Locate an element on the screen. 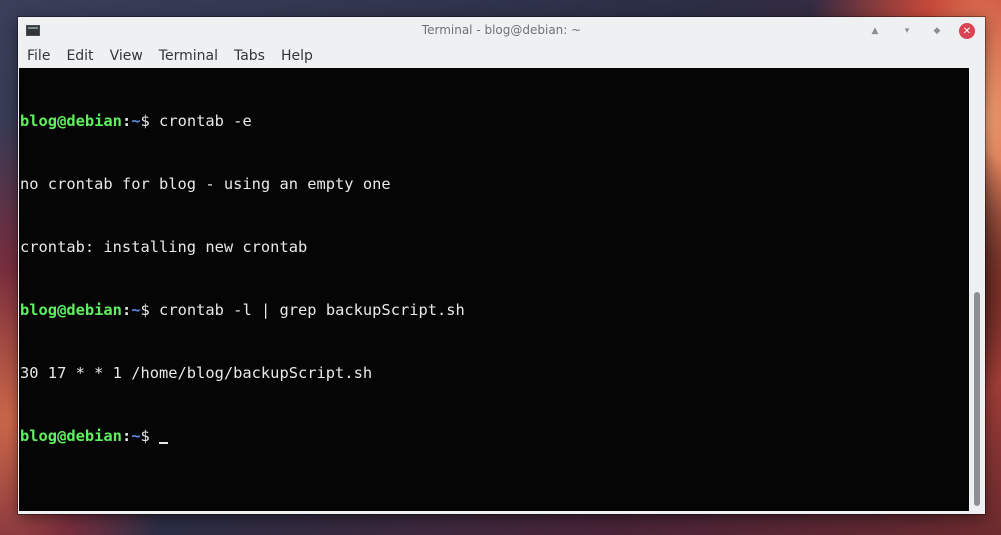  minimize-icon: ▾ is located at coordinates (907, 31).